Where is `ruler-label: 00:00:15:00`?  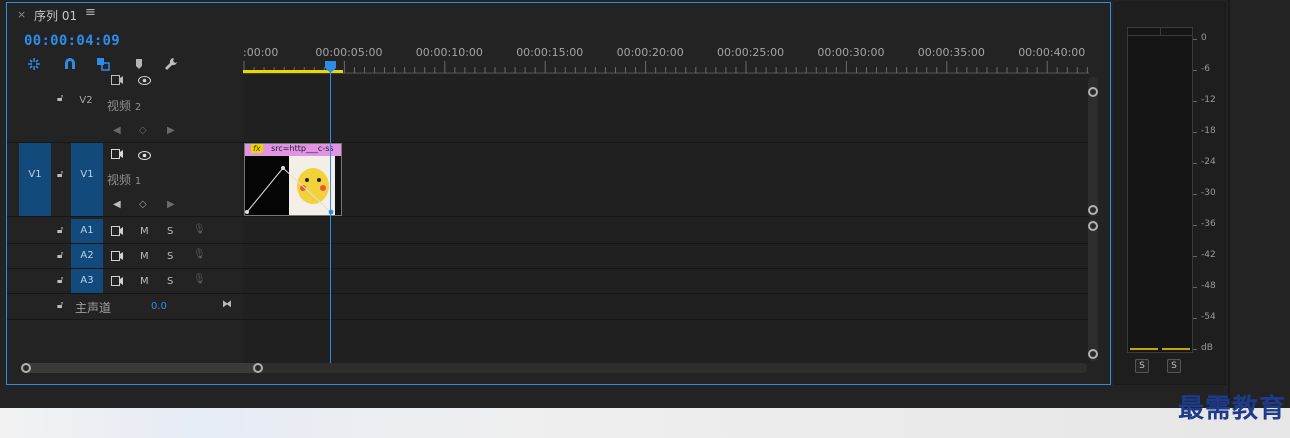 ruler-label: 00:00:15:00 is located at coordinates (550, 52).